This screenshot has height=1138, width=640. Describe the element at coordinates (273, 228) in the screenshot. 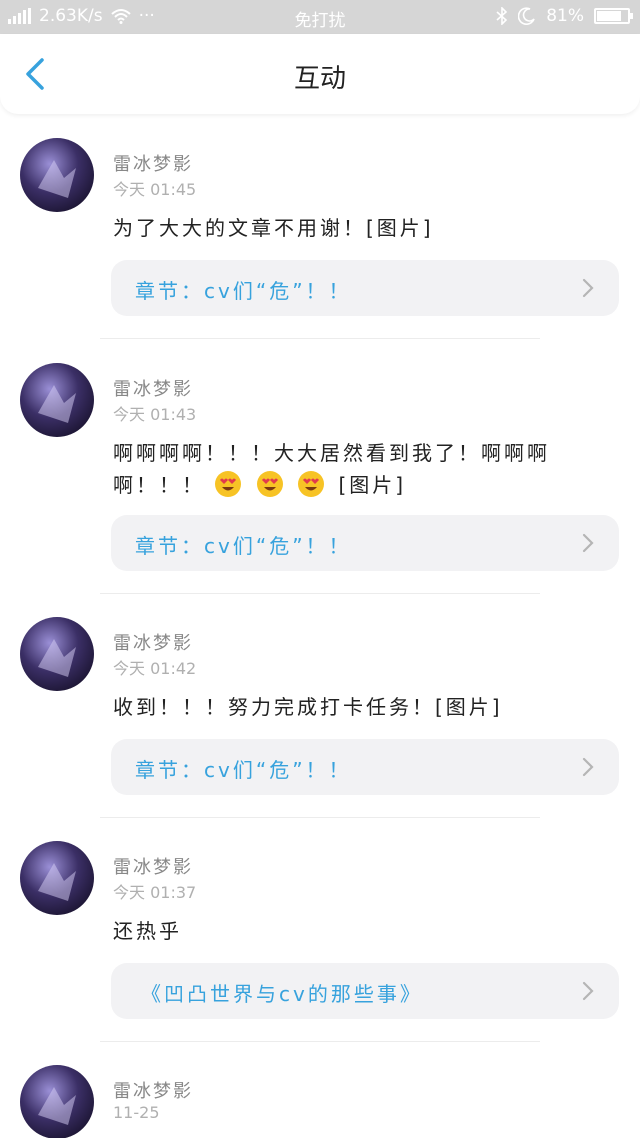

I see `comment-text: 为了大大的文章不用谢！[图片]` at that location.